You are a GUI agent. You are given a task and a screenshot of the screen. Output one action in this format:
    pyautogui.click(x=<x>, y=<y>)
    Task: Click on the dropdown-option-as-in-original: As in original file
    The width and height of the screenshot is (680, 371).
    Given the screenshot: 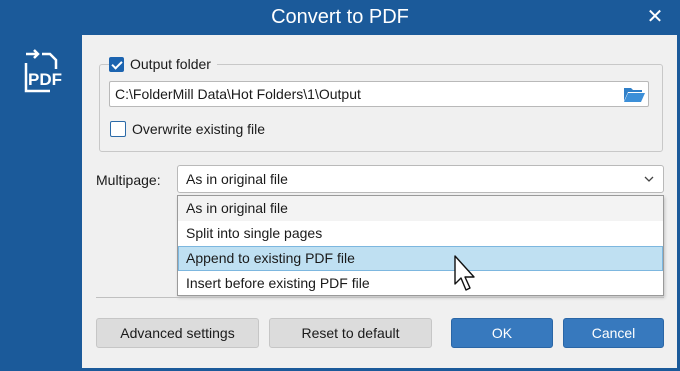 What is the action you would take?
    pyautogui.click(x=420, y=208)
    